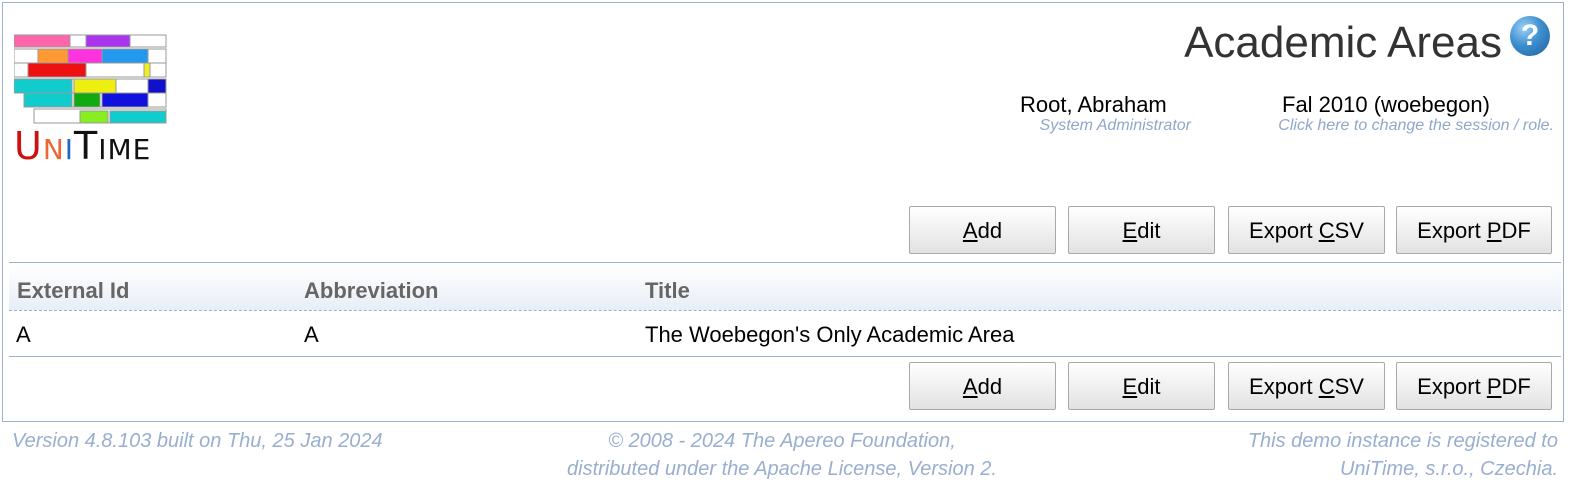 The image size is (1594, 500). I want to click on unitime-wordmark: UNITIME, so click(83, 146).